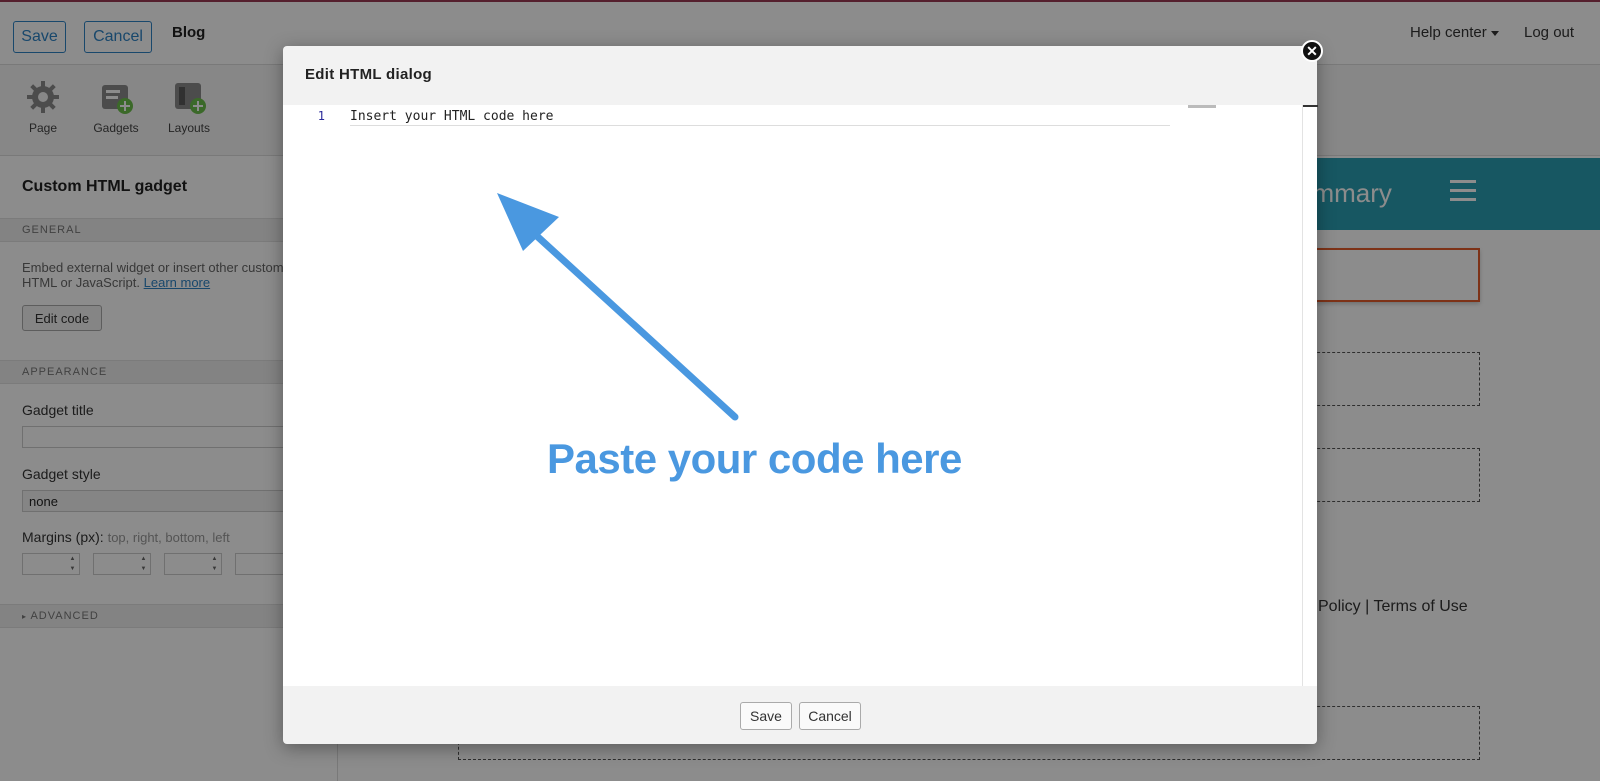 This screenshot has height=781, width=1600. What do you see at coordinates (1310, 395) in the screenshot?
I see `editor-scrollbar` at bounding box center [1310, 395].